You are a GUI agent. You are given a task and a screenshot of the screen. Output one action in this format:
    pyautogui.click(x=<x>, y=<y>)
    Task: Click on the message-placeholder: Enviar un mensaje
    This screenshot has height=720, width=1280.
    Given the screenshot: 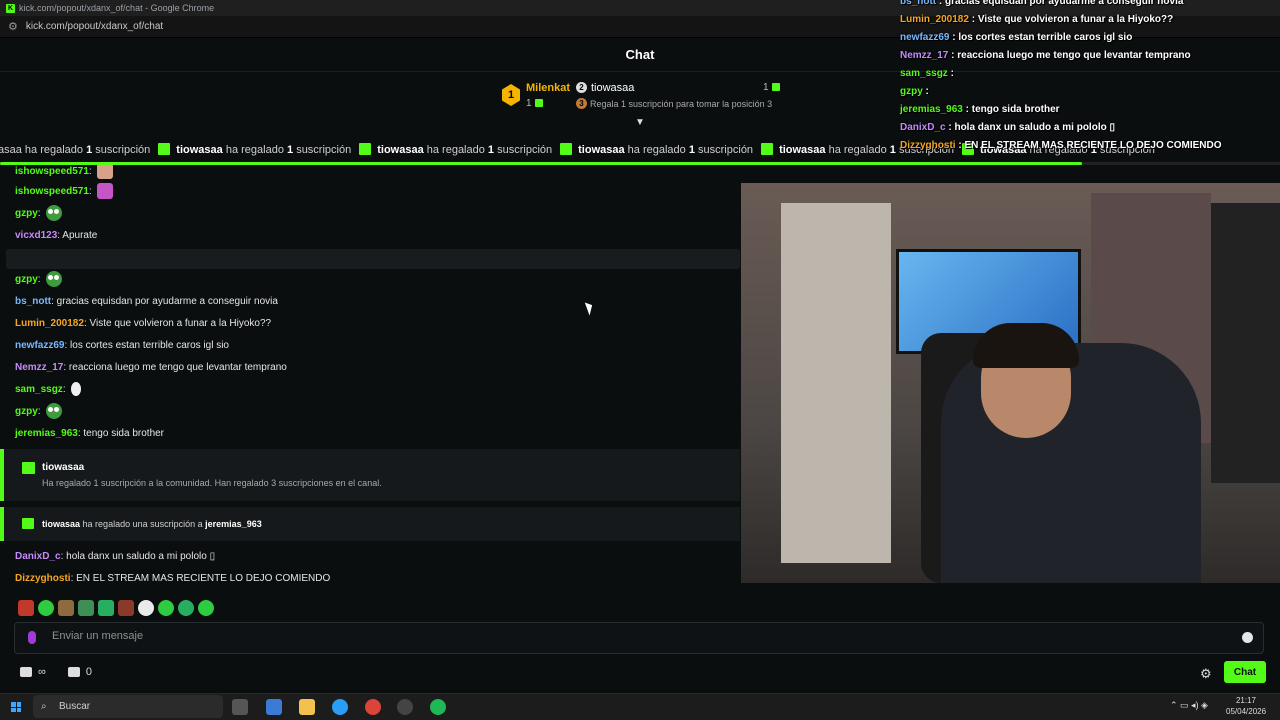 What is the action you would take?
    pyautogui.click(x=97, y=636)
    